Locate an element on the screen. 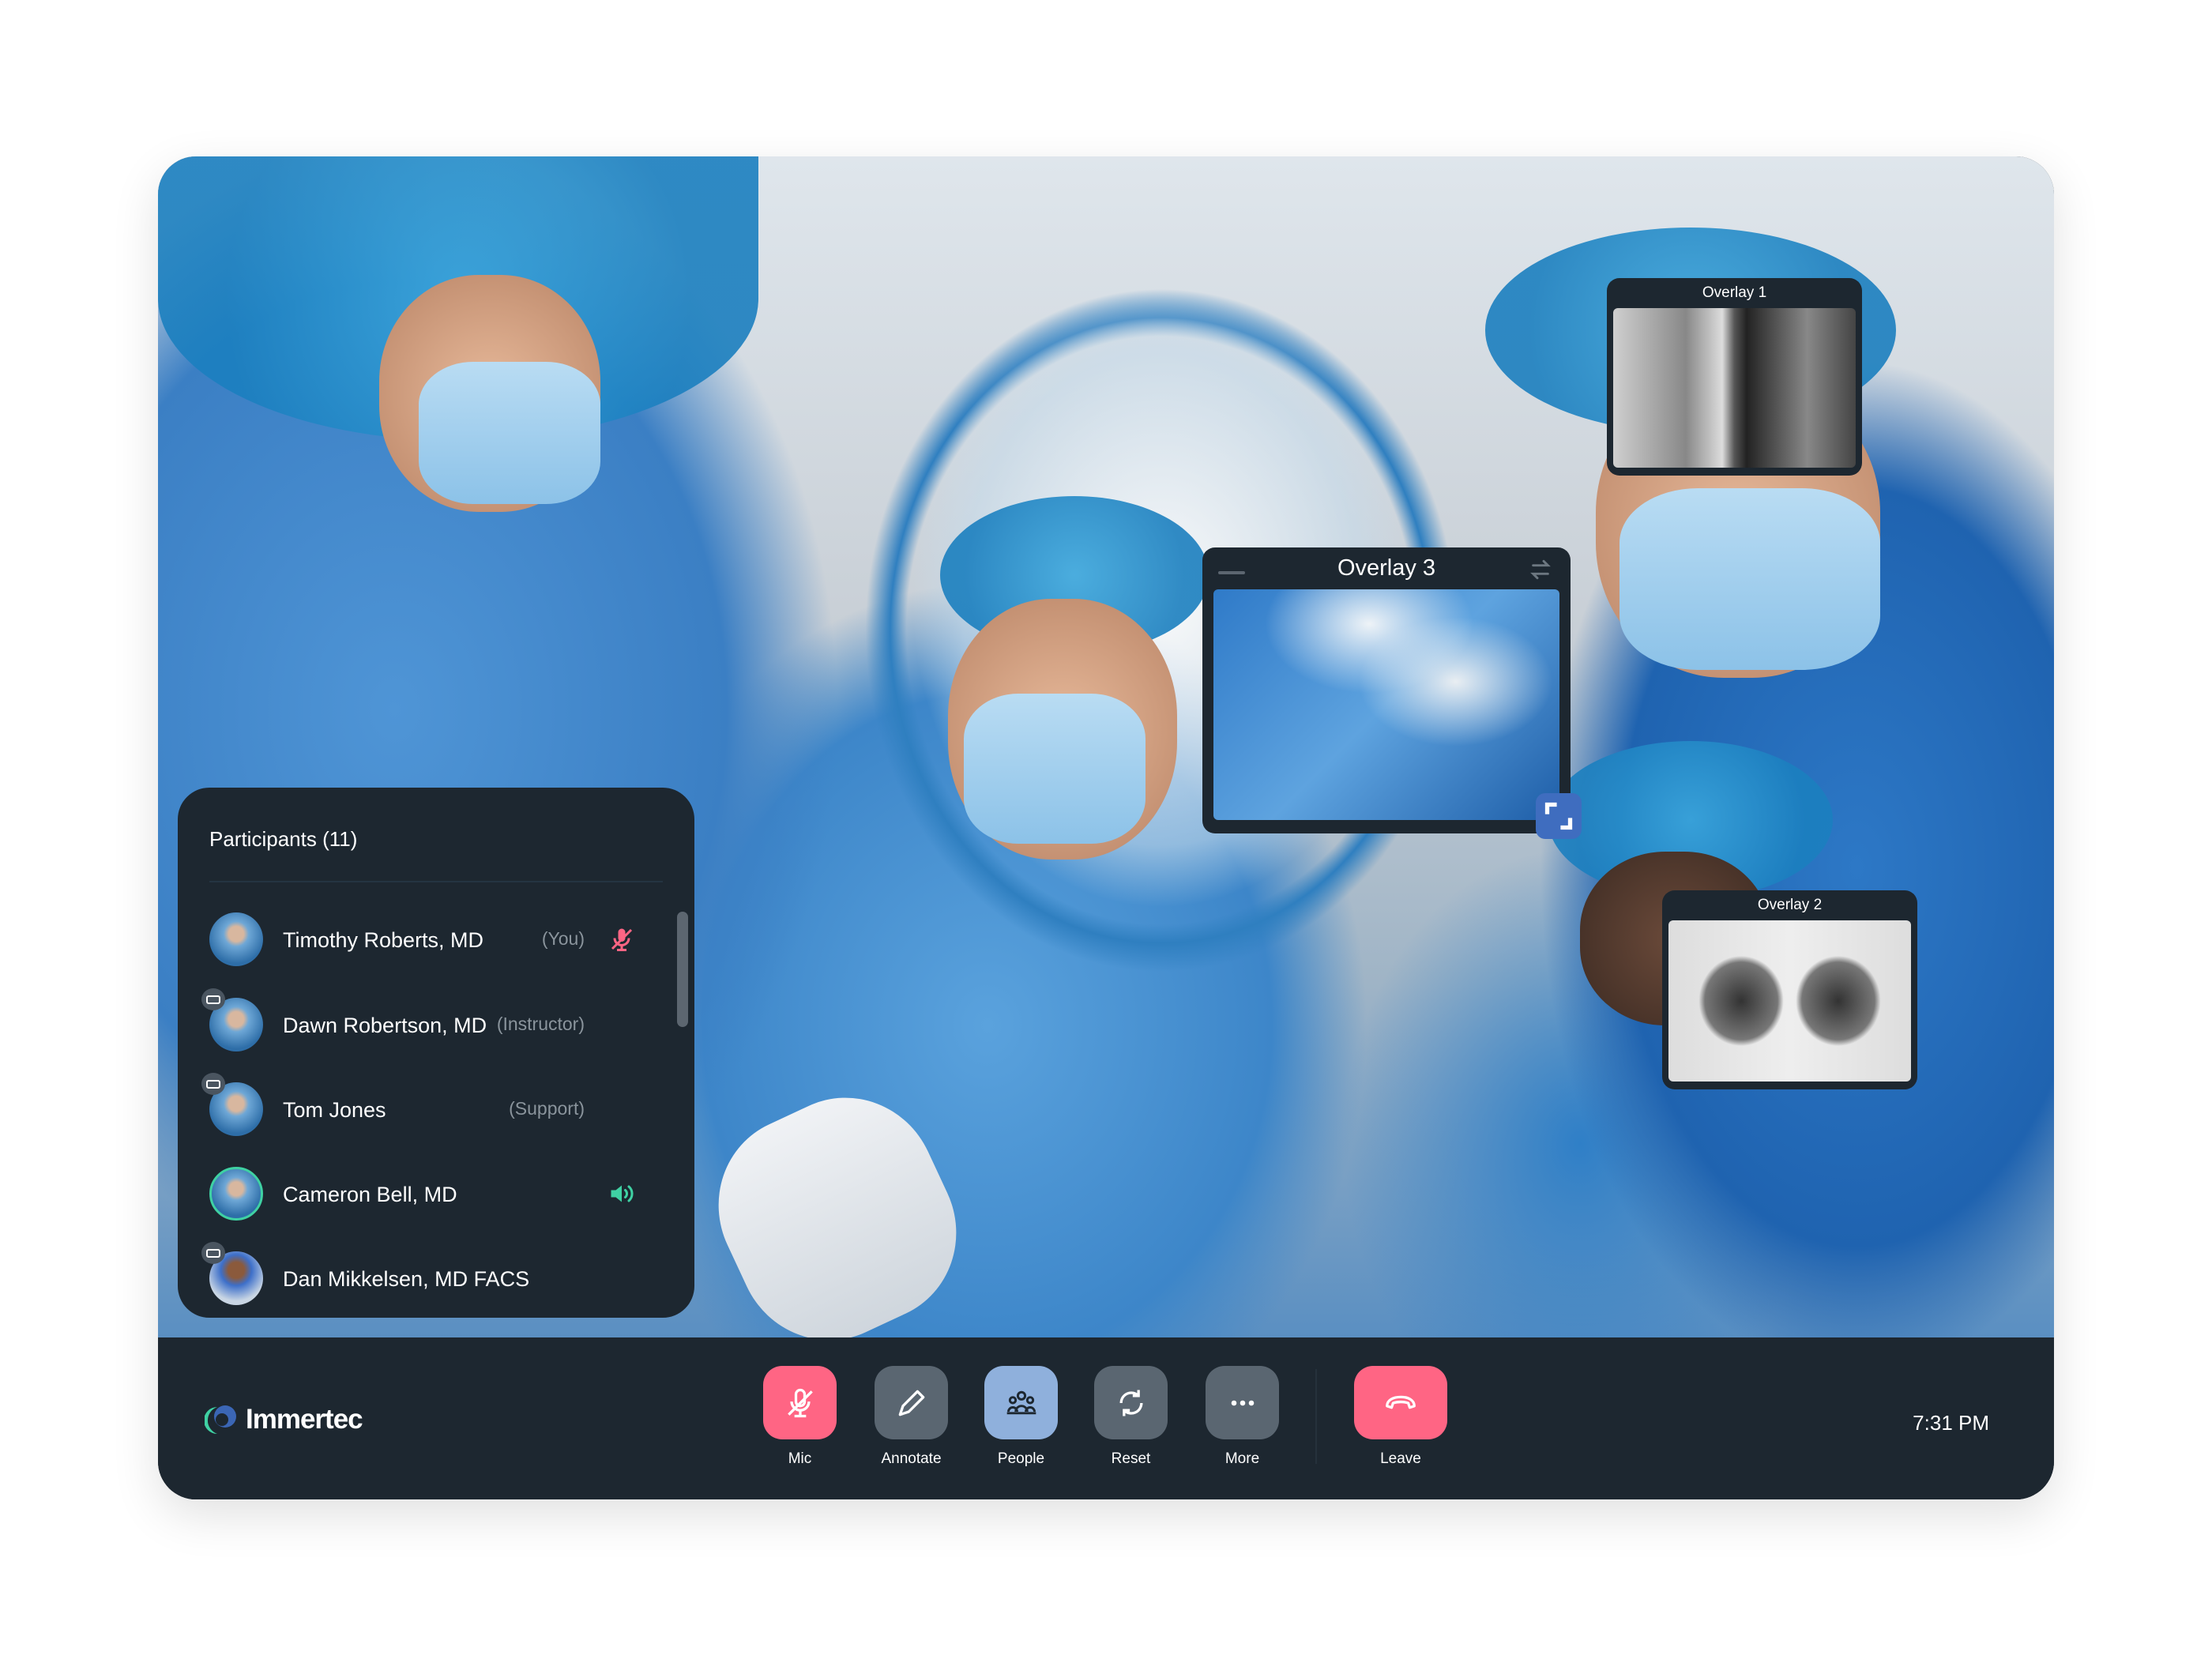  overlay-3: Overlay 3 is located at coordinates (1387, 690).